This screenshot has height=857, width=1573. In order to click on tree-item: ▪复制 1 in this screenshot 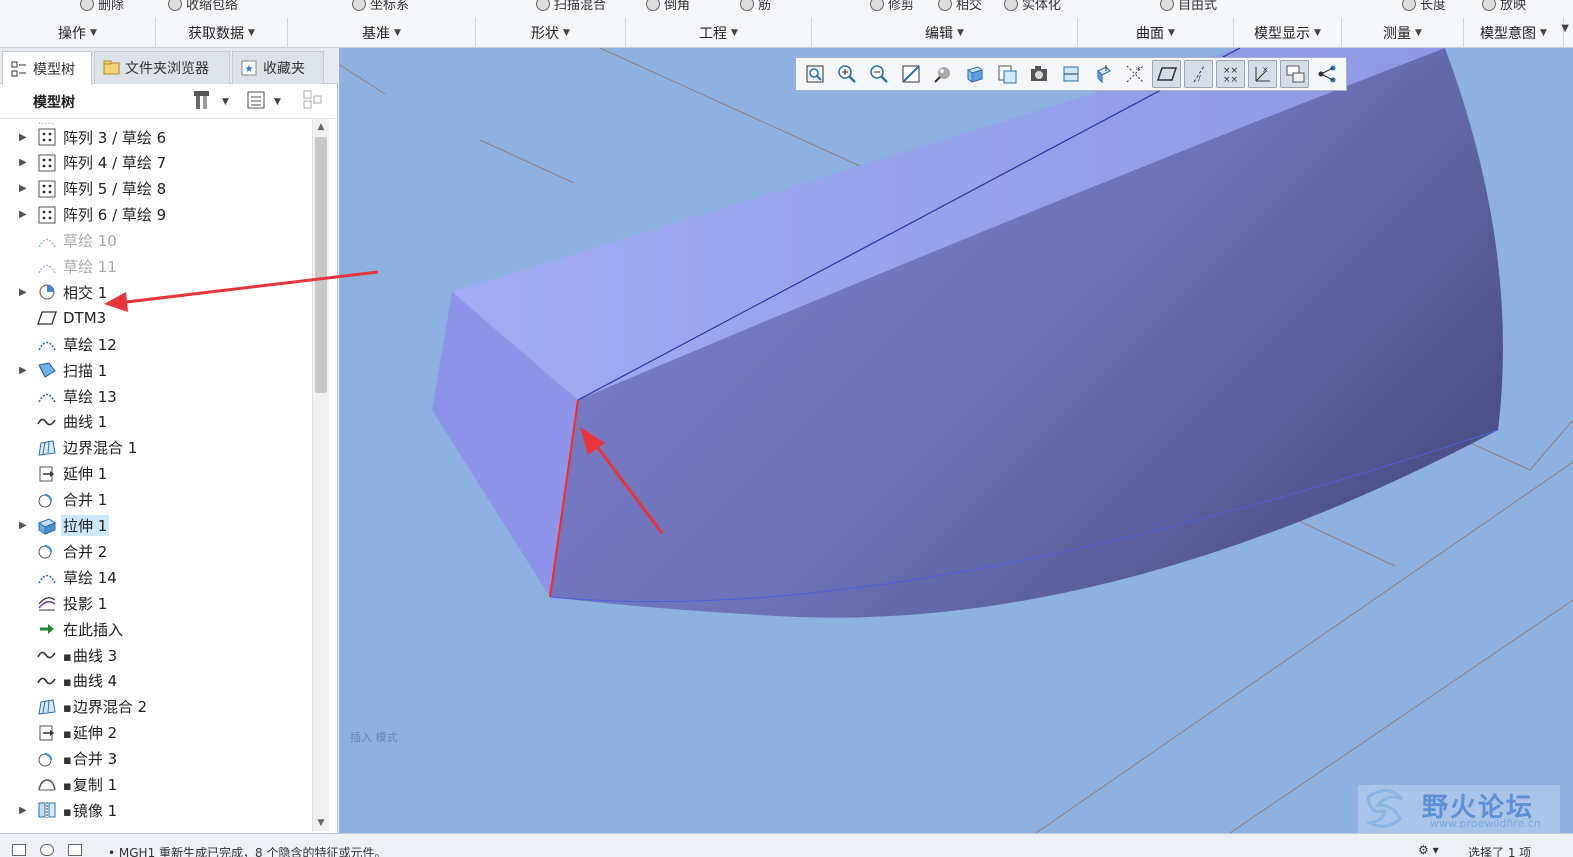, I will do `click(156, 785)`.